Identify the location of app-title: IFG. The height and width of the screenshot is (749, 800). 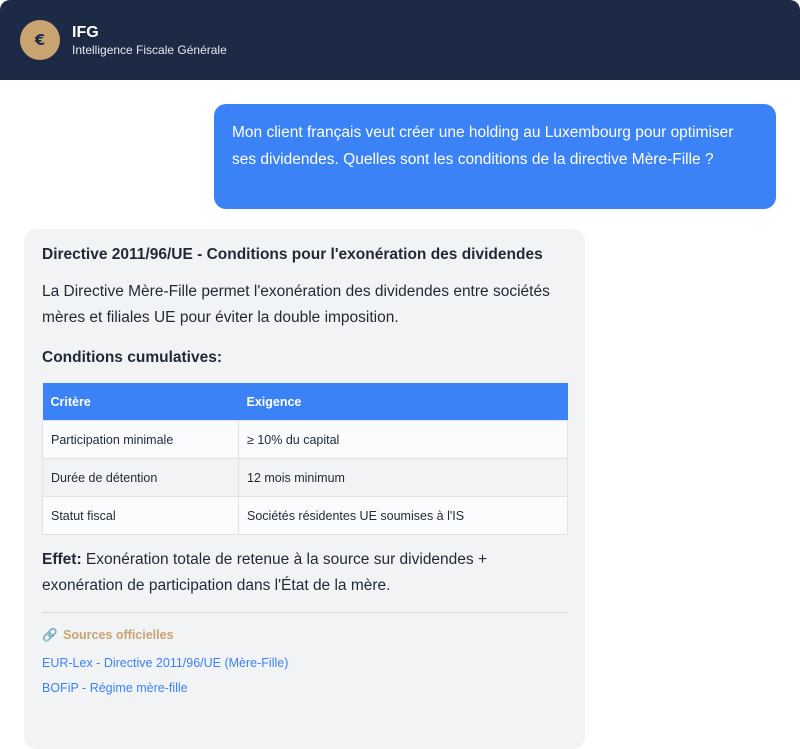
(85, 32).